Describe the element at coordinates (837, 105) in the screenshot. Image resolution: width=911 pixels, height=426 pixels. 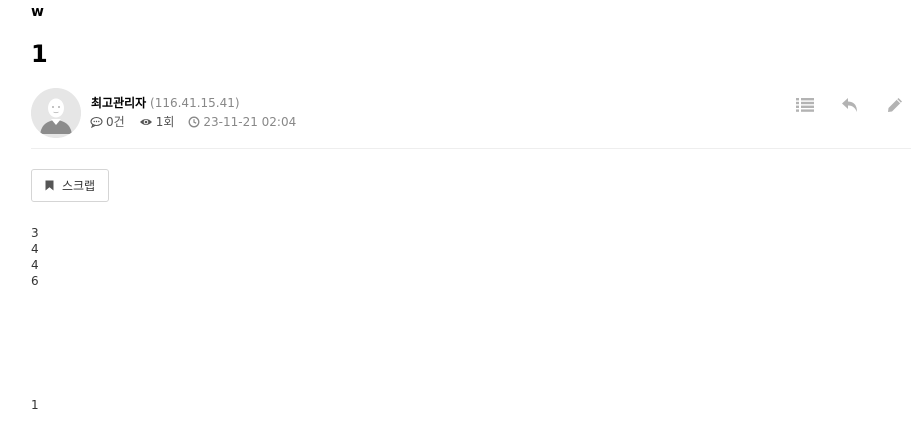
I see `post-actions` at that location.